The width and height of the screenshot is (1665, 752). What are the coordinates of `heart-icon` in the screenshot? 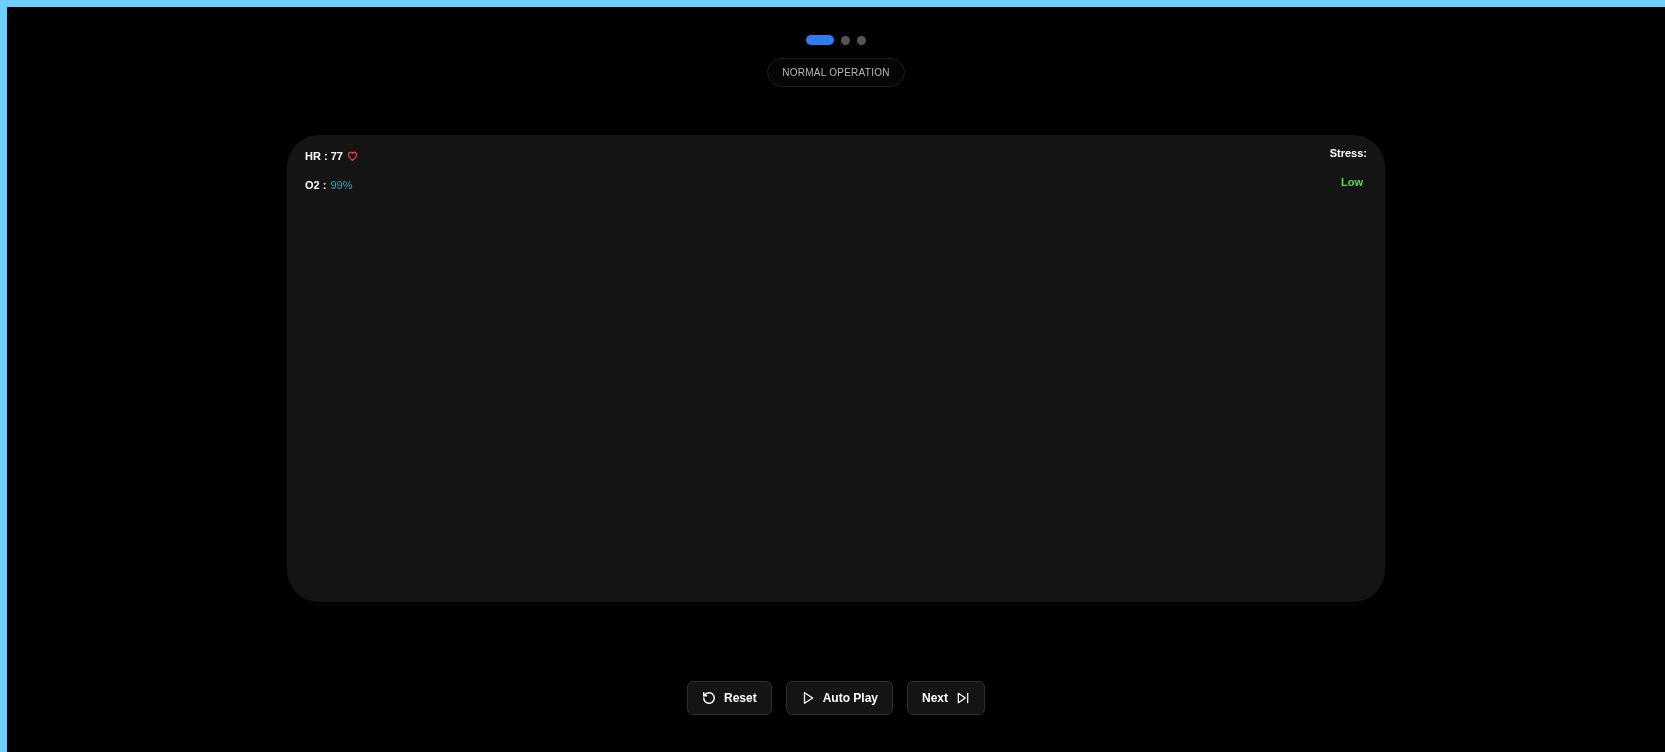 It's located at (352, 156).